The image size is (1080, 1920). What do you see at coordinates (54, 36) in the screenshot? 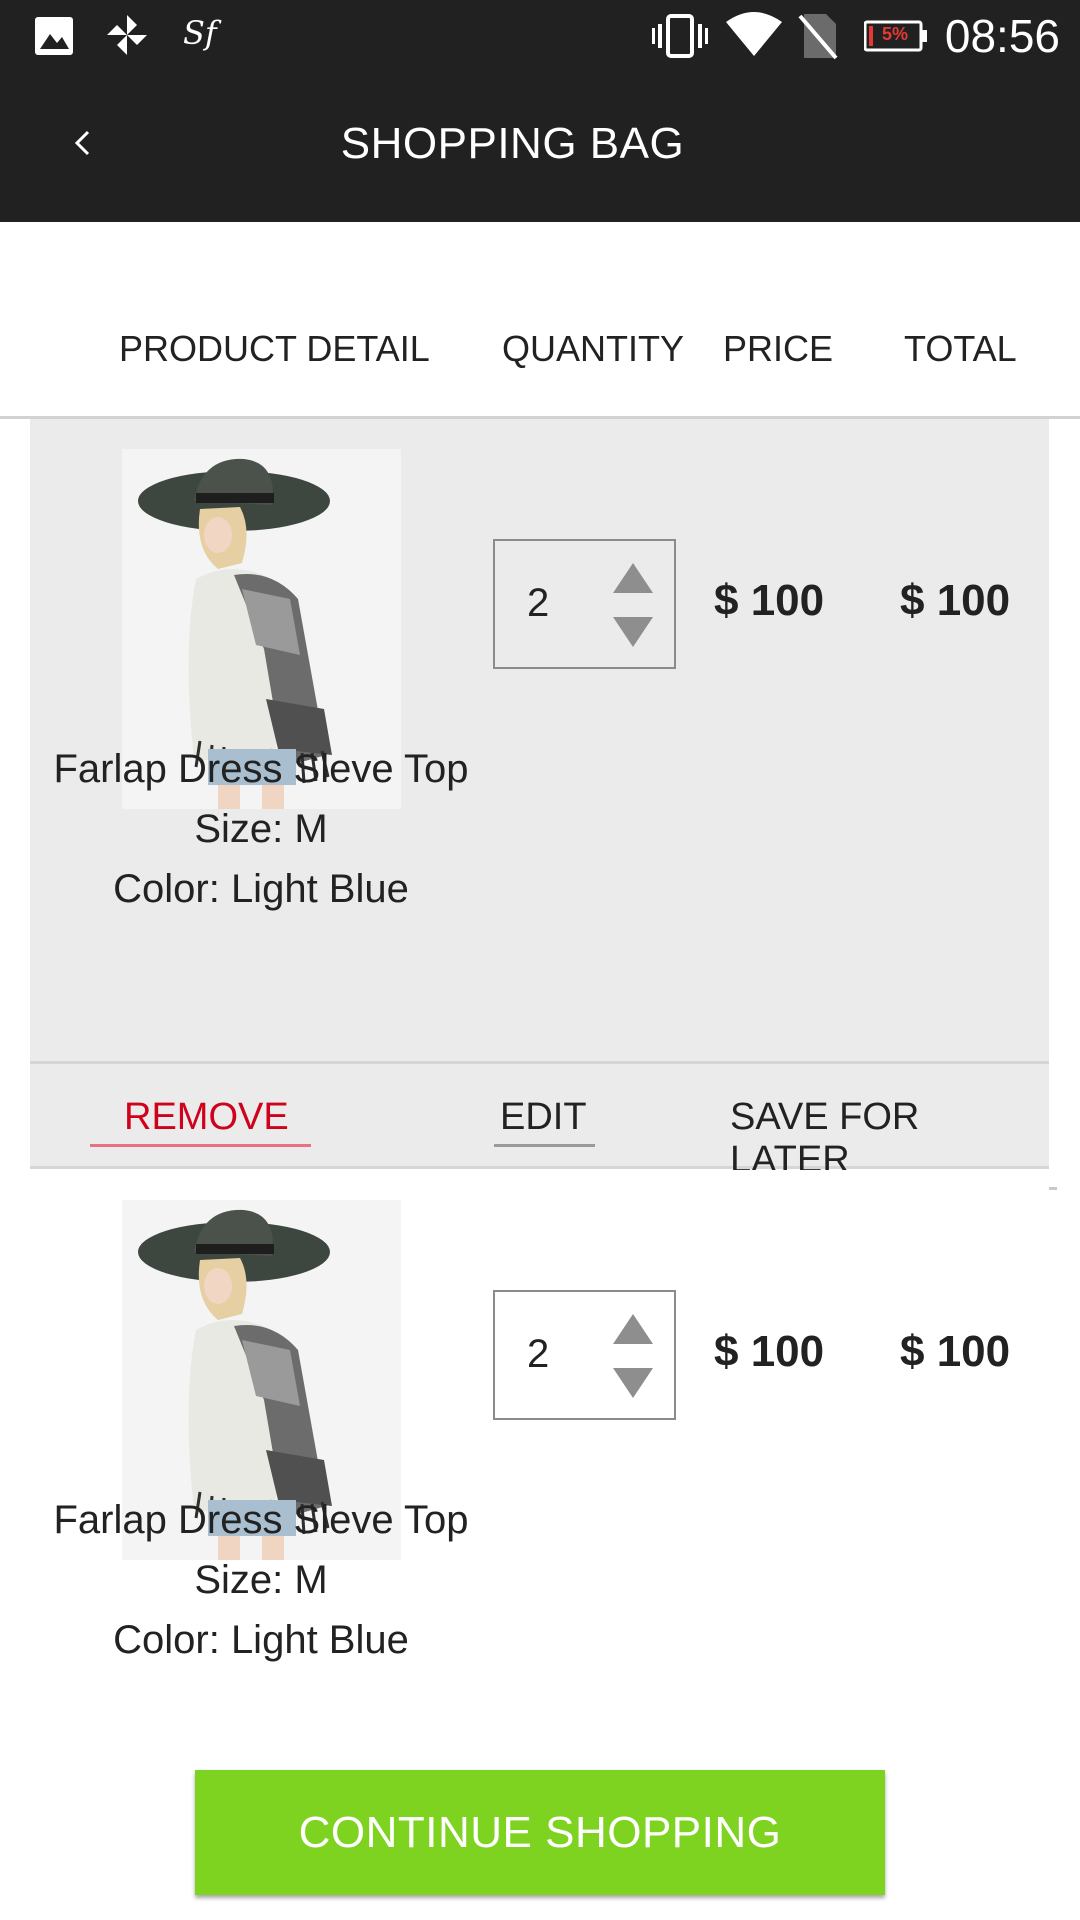
I see `image-icon` at bounding box center [54, 36].